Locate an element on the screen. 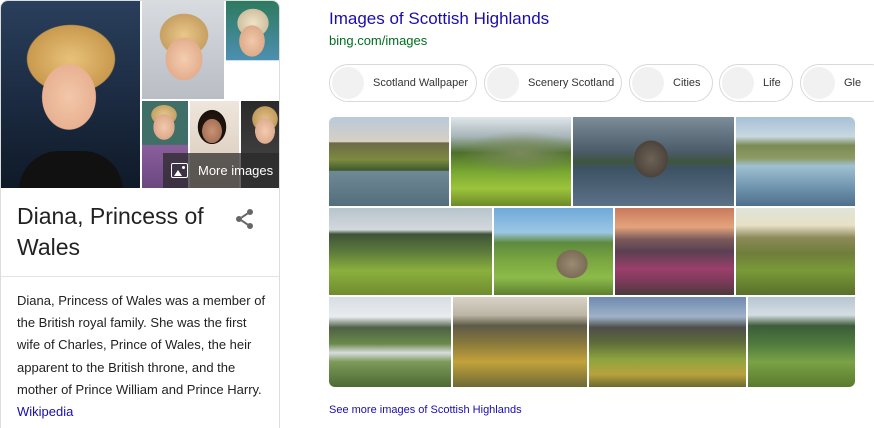  chip-label: Cities is located at coordinates (687, 83).